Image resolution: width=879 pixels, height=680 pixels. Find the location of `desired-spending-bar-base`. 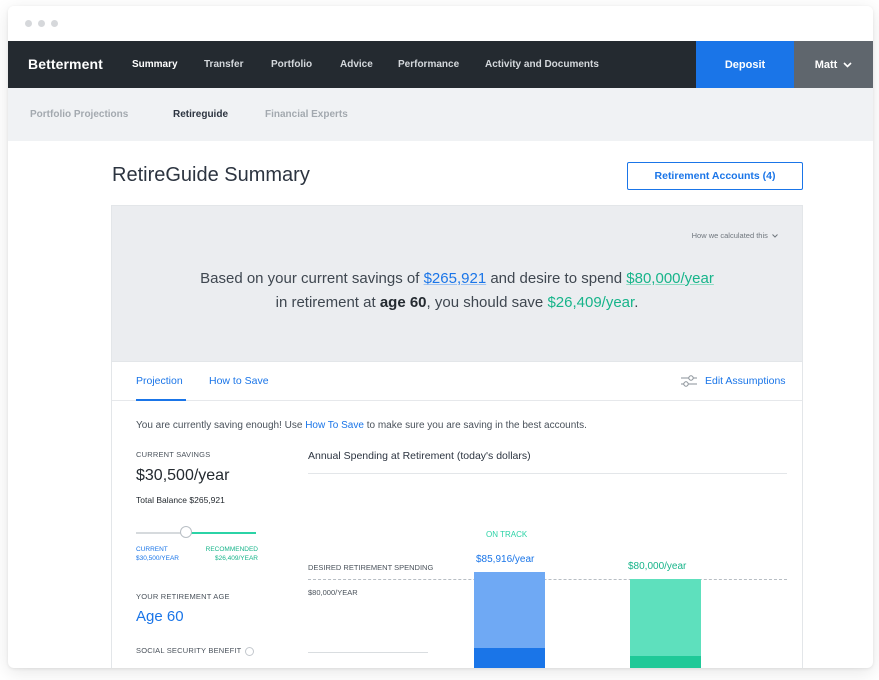

desired-spending-bar-base is located at coordinates (665, 662).